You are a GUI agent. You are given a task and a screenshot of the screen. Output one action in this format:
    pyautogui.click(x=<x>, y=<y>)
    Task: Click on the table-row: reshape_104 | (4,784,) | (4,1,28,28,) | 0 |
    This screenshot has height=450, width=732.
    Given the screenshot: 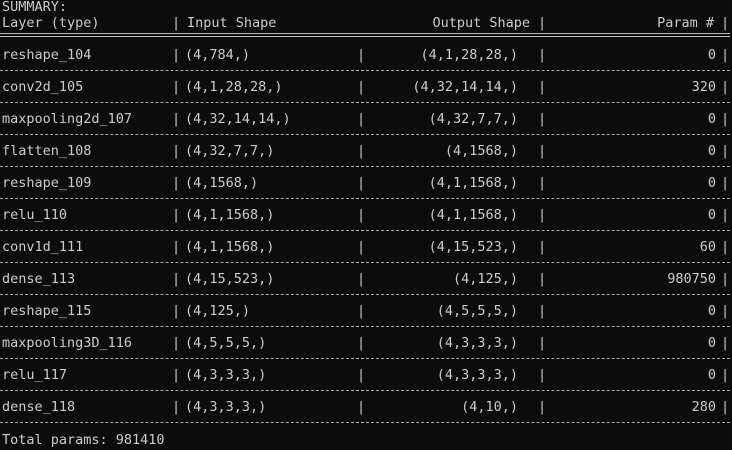 What is the action you would take?
    pyautogui.click(x=366, y=55)
    